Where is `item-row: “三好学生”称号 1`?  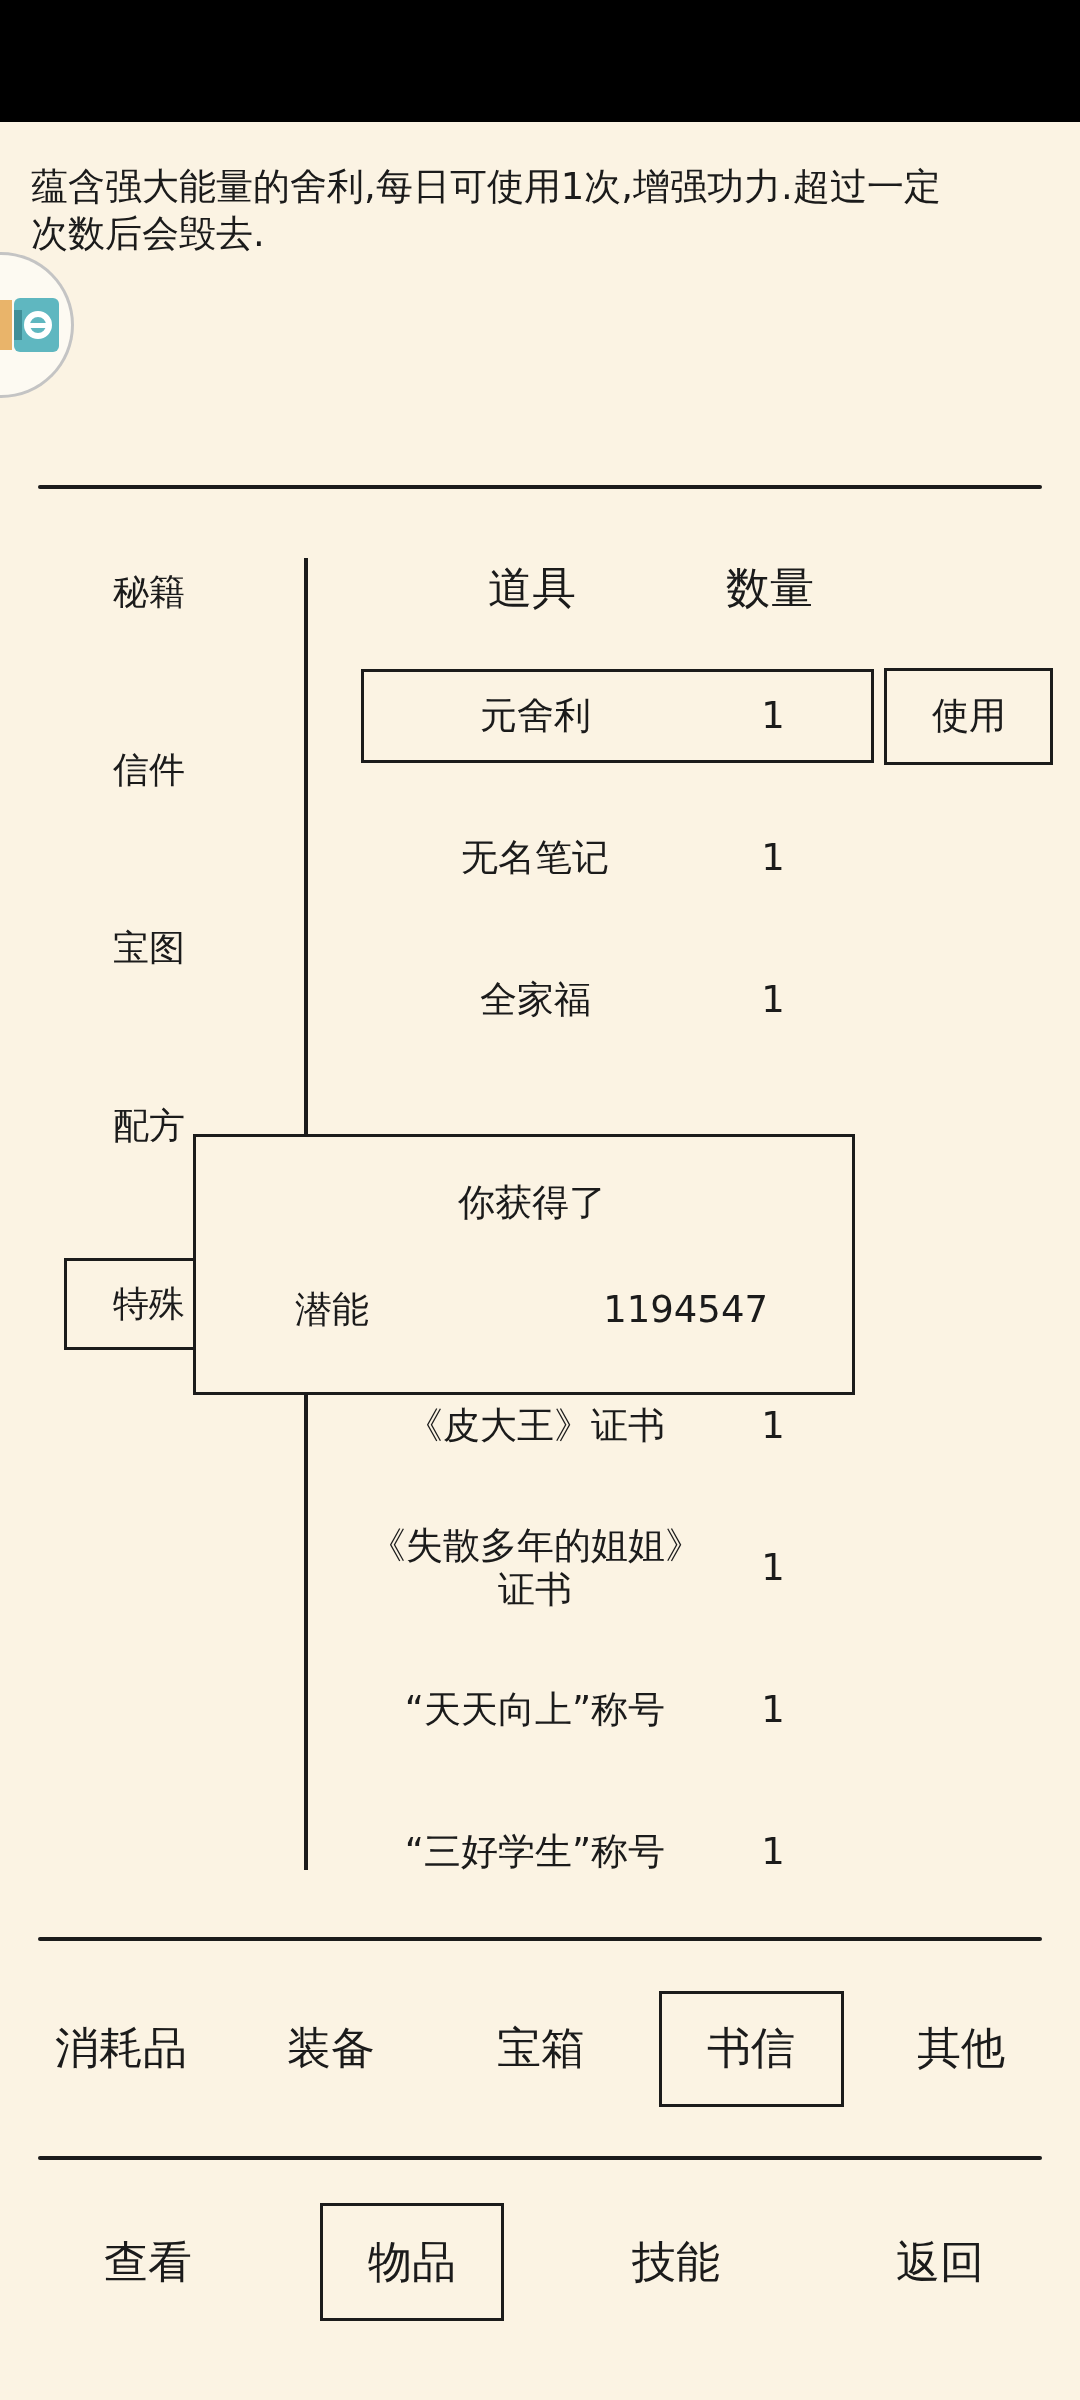
item-row: “三好学生”称号 1 is located at coordinates (617, 1852).